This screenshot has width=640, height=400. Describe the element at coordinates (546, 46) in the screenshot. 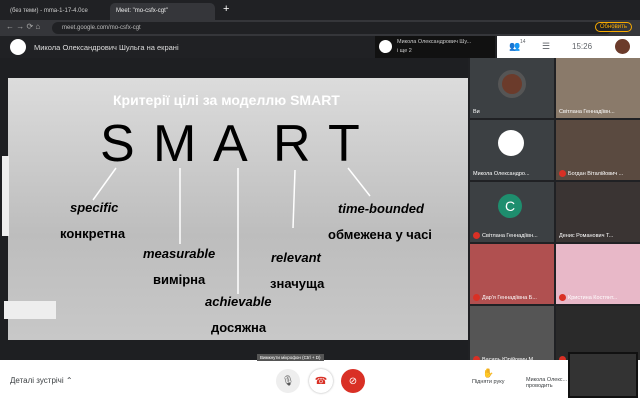

I see `chat-icon: ☰` at that location.